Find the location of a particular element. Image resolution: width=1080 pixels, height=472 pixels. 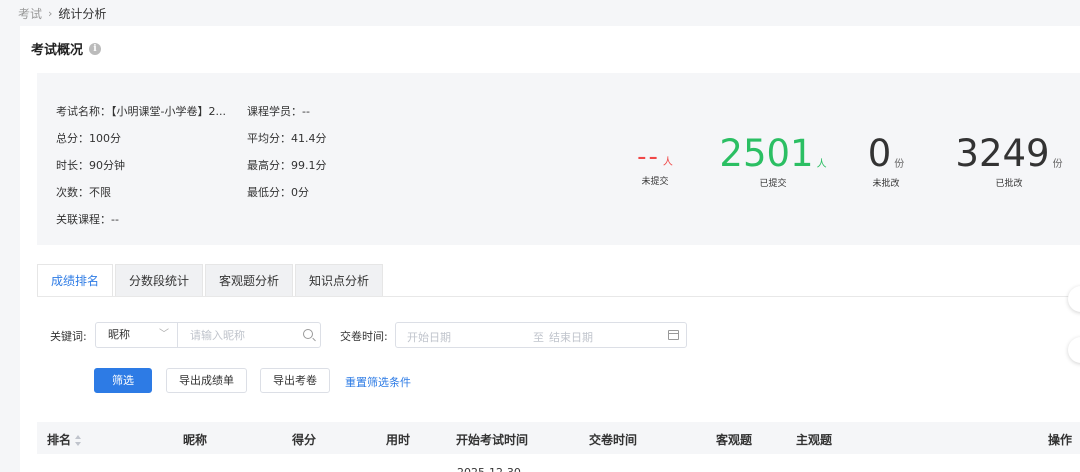

info-duration: 时长：90分钟 is located at coordinates (90, 165).